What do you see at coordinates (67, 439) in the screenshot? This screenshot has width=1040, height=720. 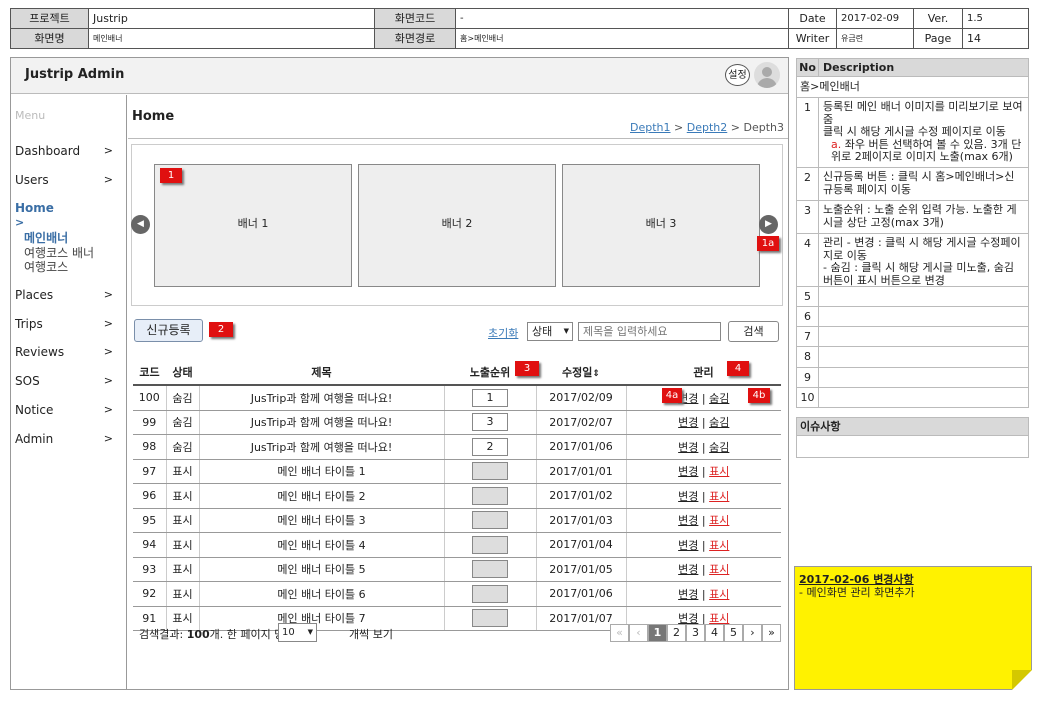 I see `sidebar-item-admin: Admin >` at bounding box center [67, 439].